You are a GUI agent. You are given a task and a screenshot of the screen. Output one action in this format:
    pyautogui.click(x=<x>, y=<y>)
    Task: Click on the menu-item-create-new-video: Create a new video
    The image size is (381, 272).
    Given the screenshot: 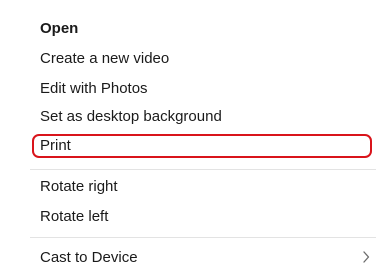 What is the action you would take?
    pyautogui.click(x=205, y=59)
    